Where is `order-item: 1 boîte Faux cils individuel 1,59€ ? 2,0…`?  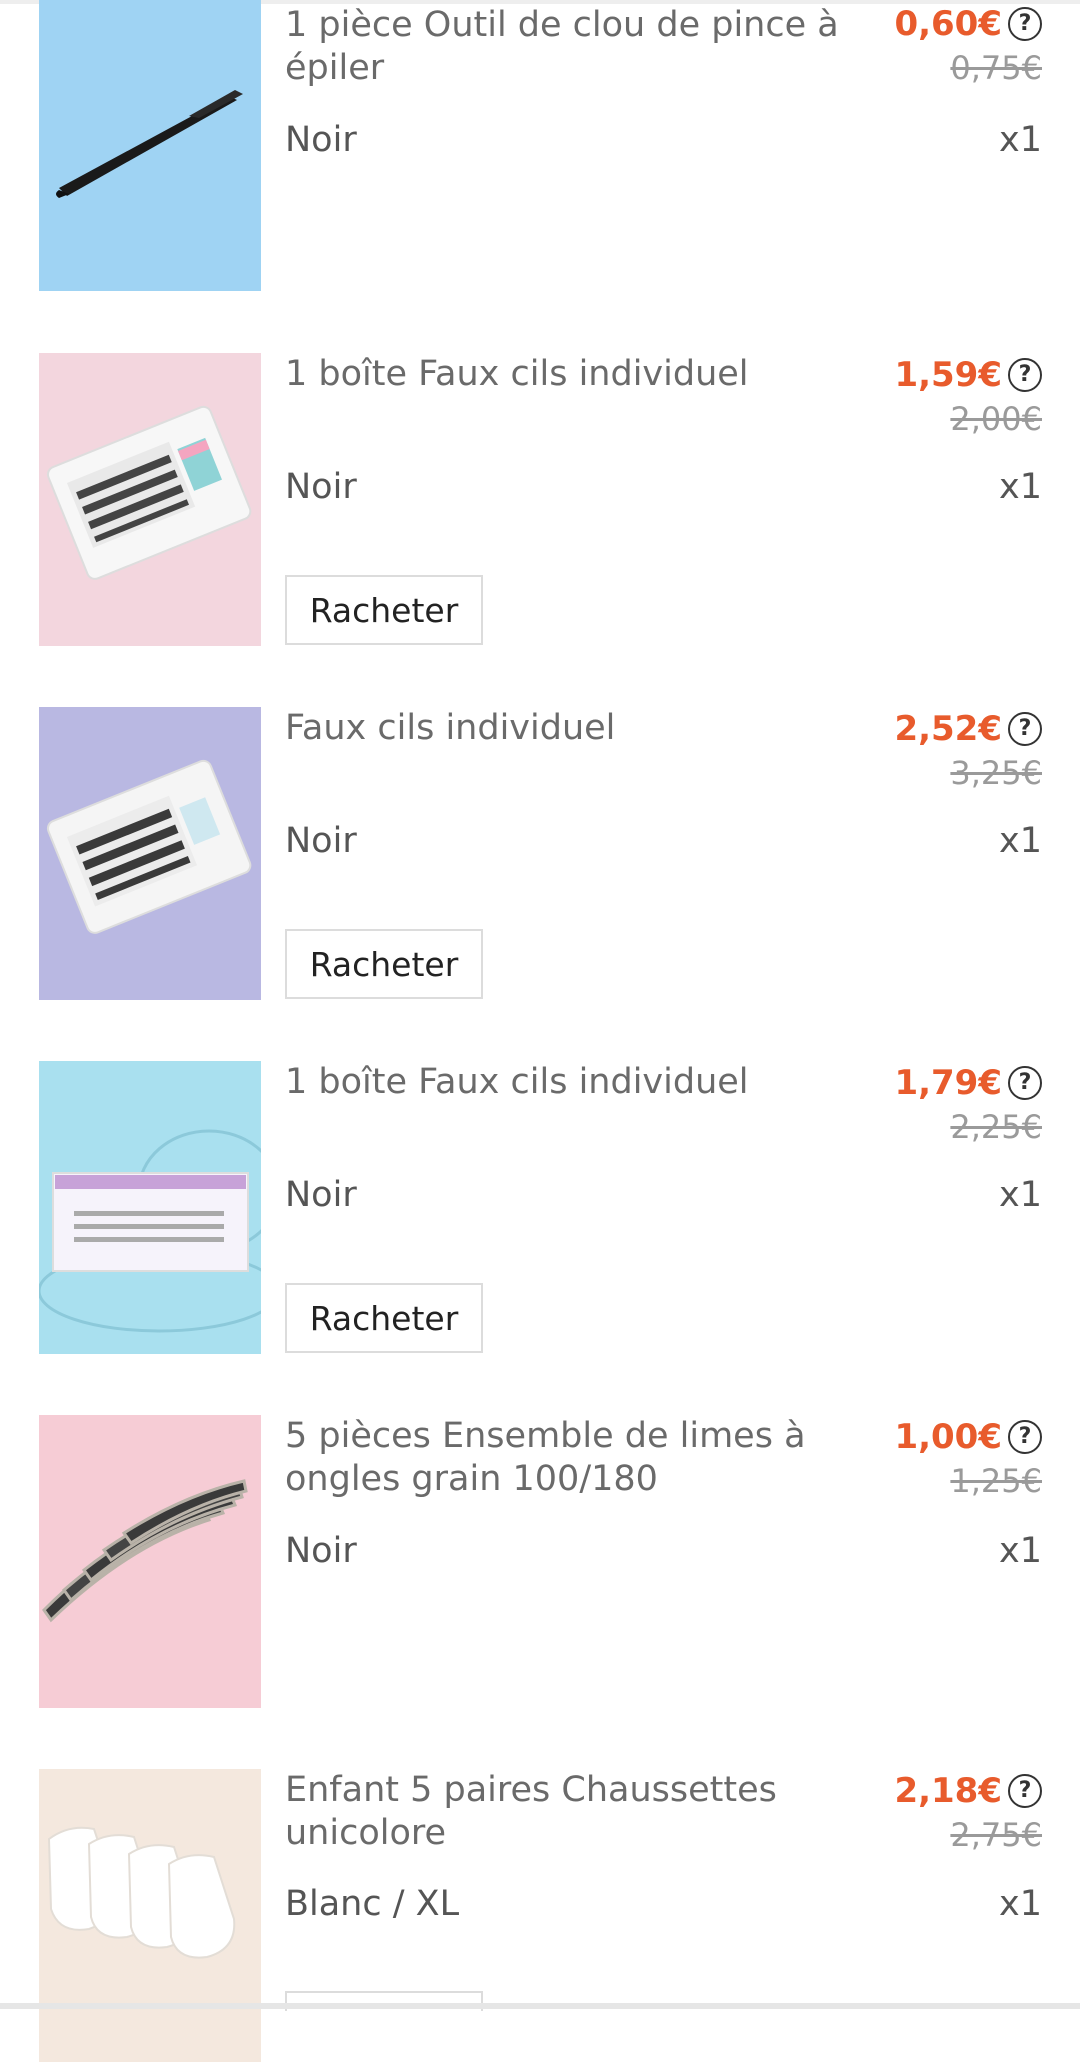 order-item: 1 boîte Faux cils individuel 1,59€ ? 2,0… is located at coordinates (540, 503).